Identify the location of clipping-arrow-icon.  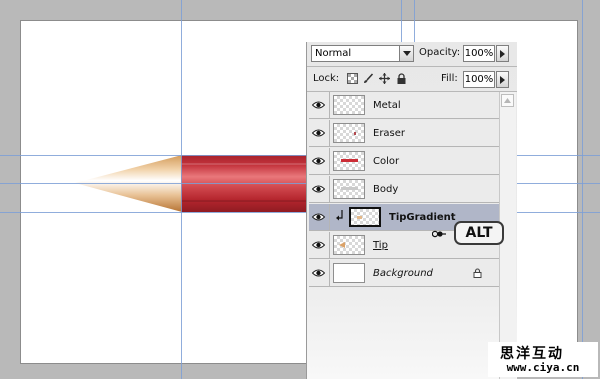
(339, 215).